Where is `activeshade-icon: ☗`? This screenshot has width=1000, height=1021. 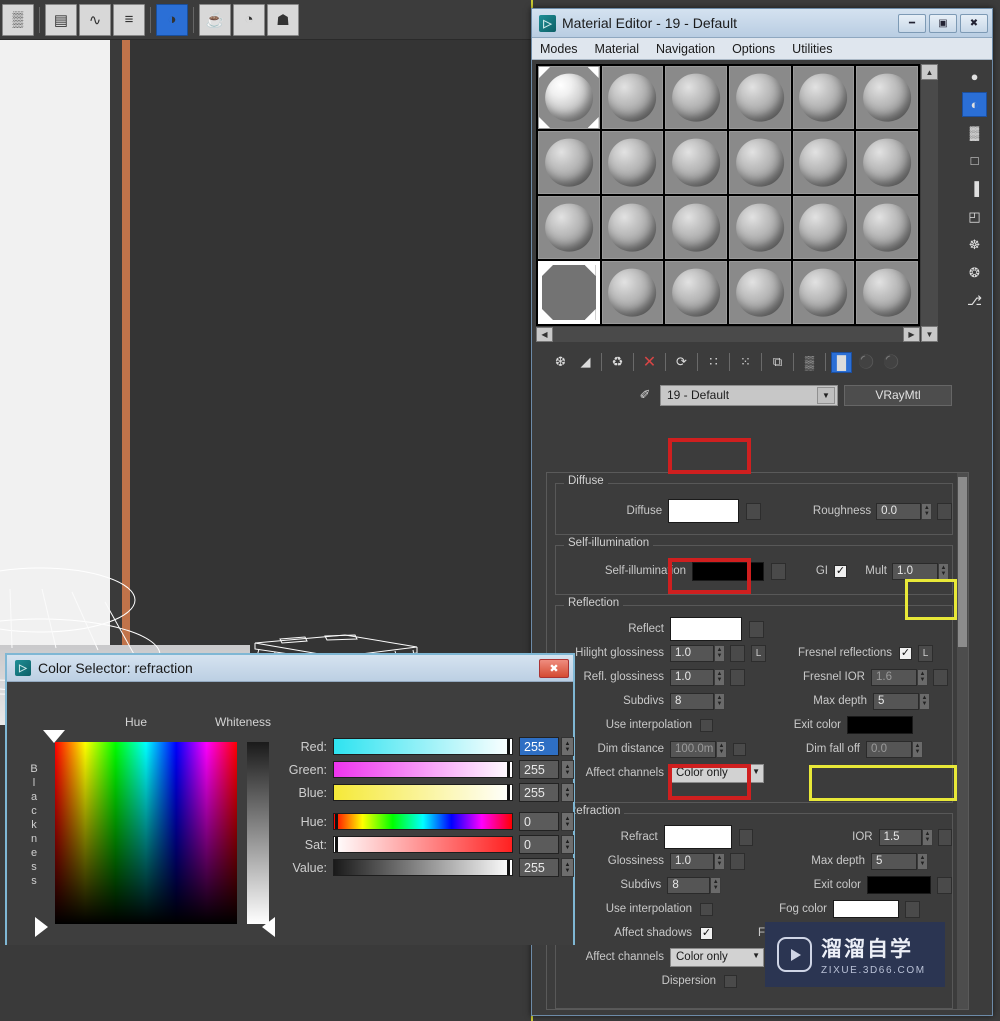
activeshade-icon: ☗ is located at coordinates (283, 19).